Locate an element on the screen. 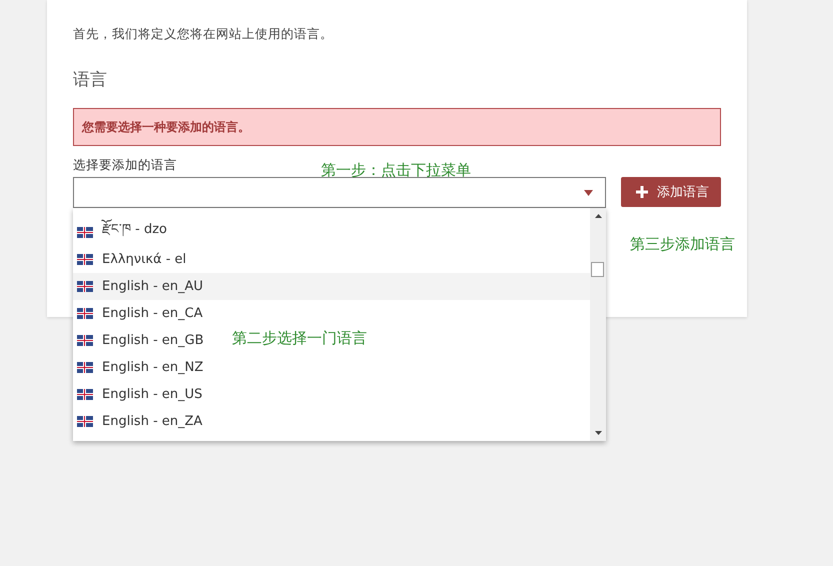  plus-icon is located at coordinates (642, 192).